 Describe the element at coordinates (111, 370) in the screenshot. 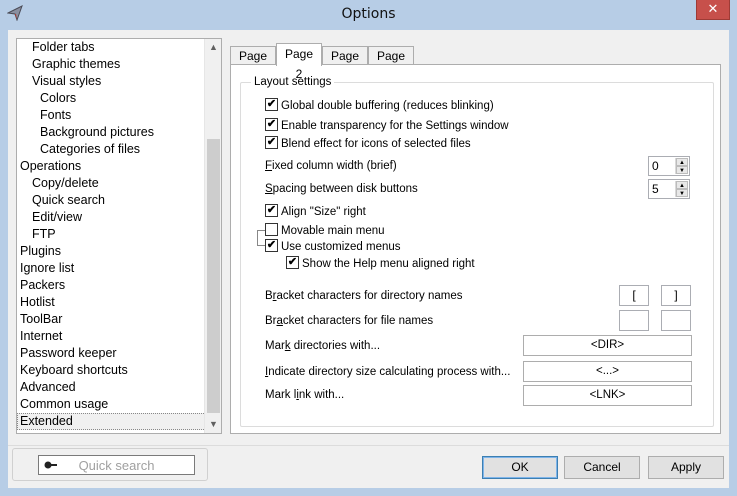

I see `tree-item: Keyboard shortcuts` at that location.